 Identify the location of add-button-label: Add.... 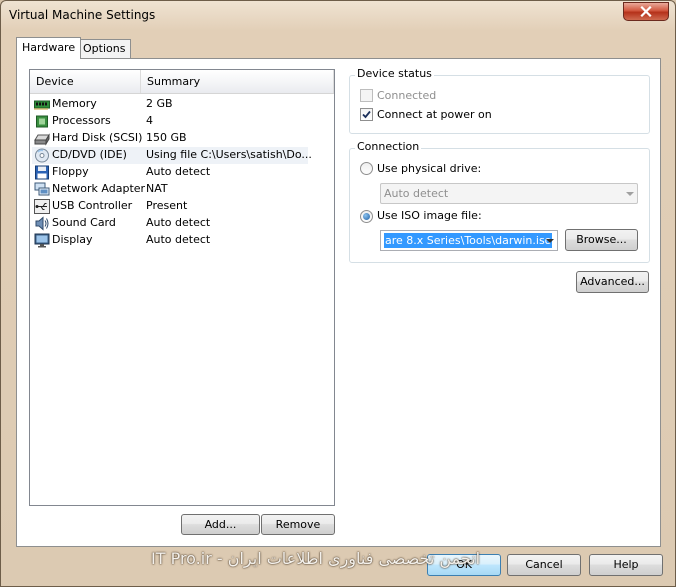
(220, 524).